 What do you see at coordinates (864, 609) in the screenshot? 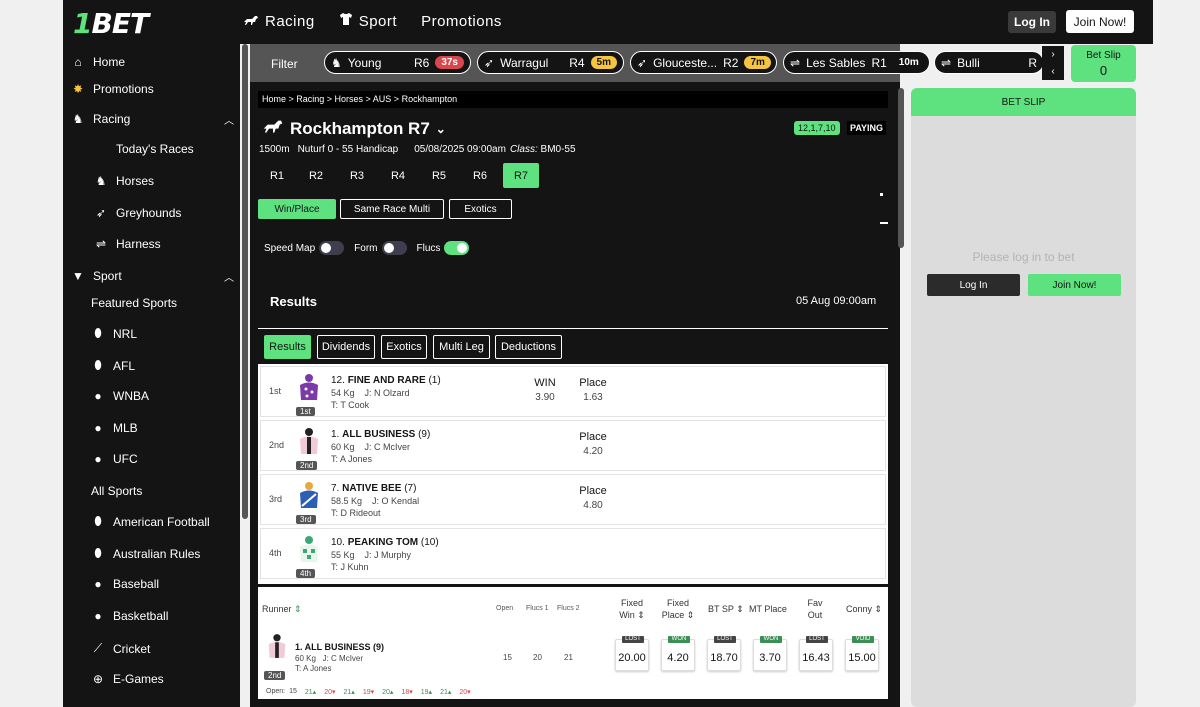
I see `column-header-conny: Conny ⇕` at bounding box center [864, 609].